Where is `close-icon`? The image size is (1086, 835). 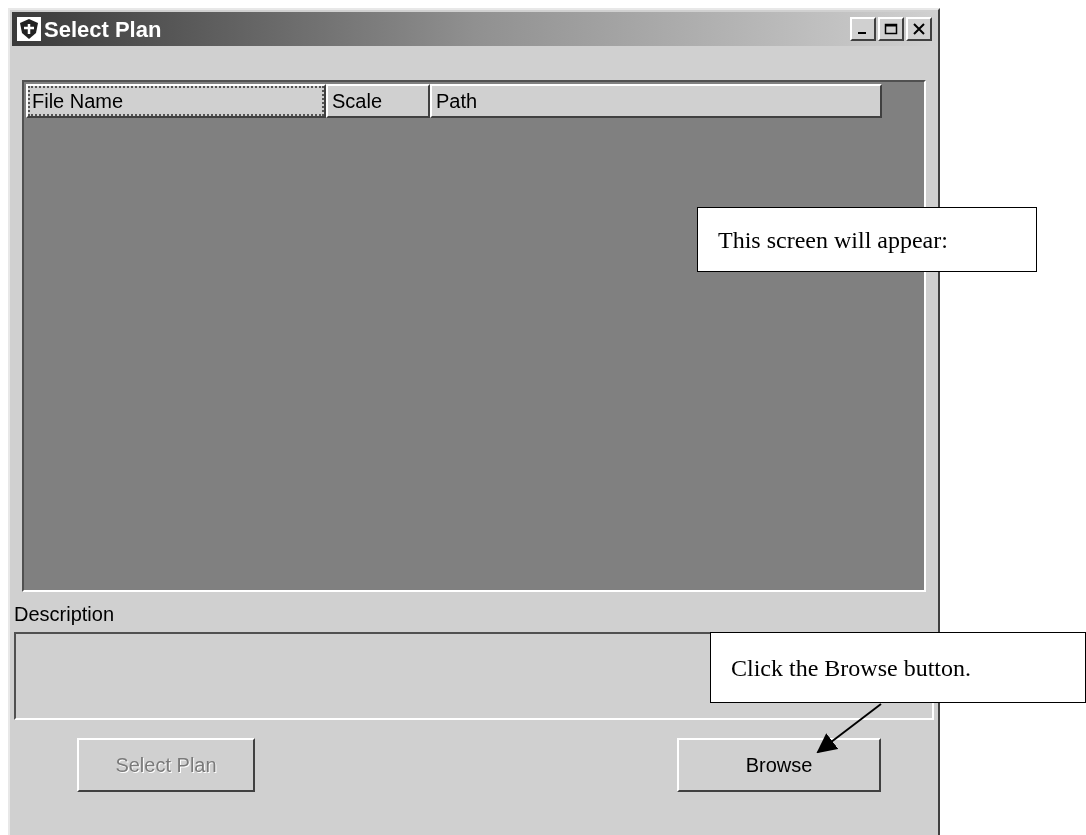
close-icon is located at coordinates (919, 29).